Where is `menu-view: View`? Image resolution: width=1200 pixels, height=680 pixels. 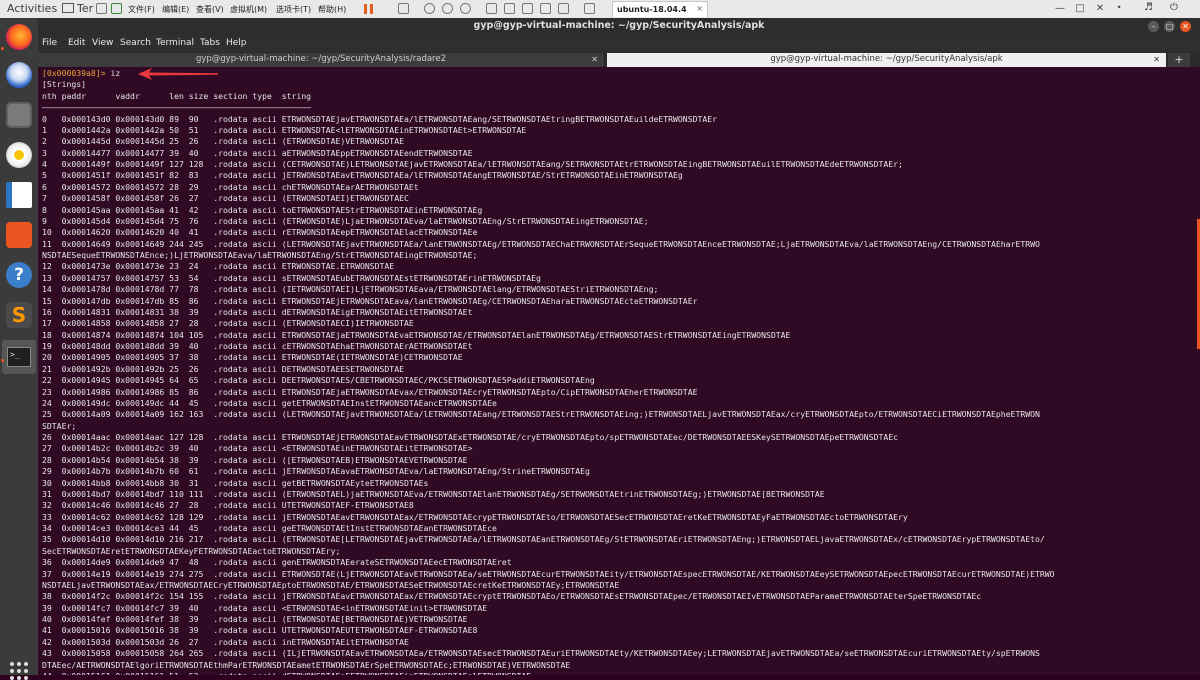 menu-view: View is located at coordinates (102, 43).